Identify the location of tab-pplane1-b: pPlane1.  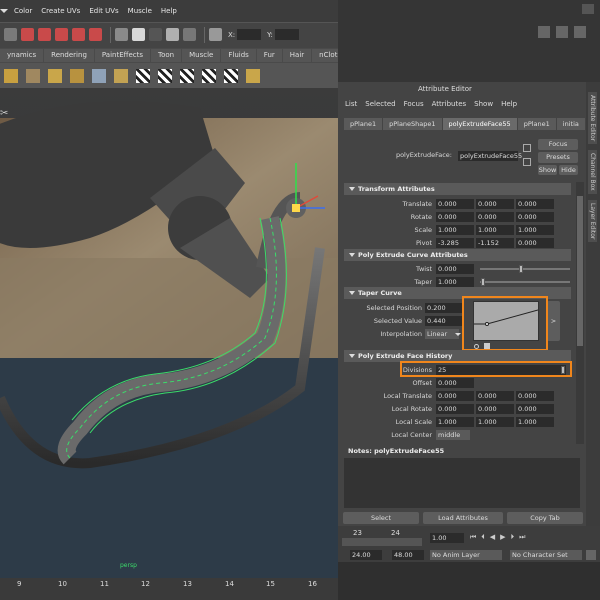
(536, 124).